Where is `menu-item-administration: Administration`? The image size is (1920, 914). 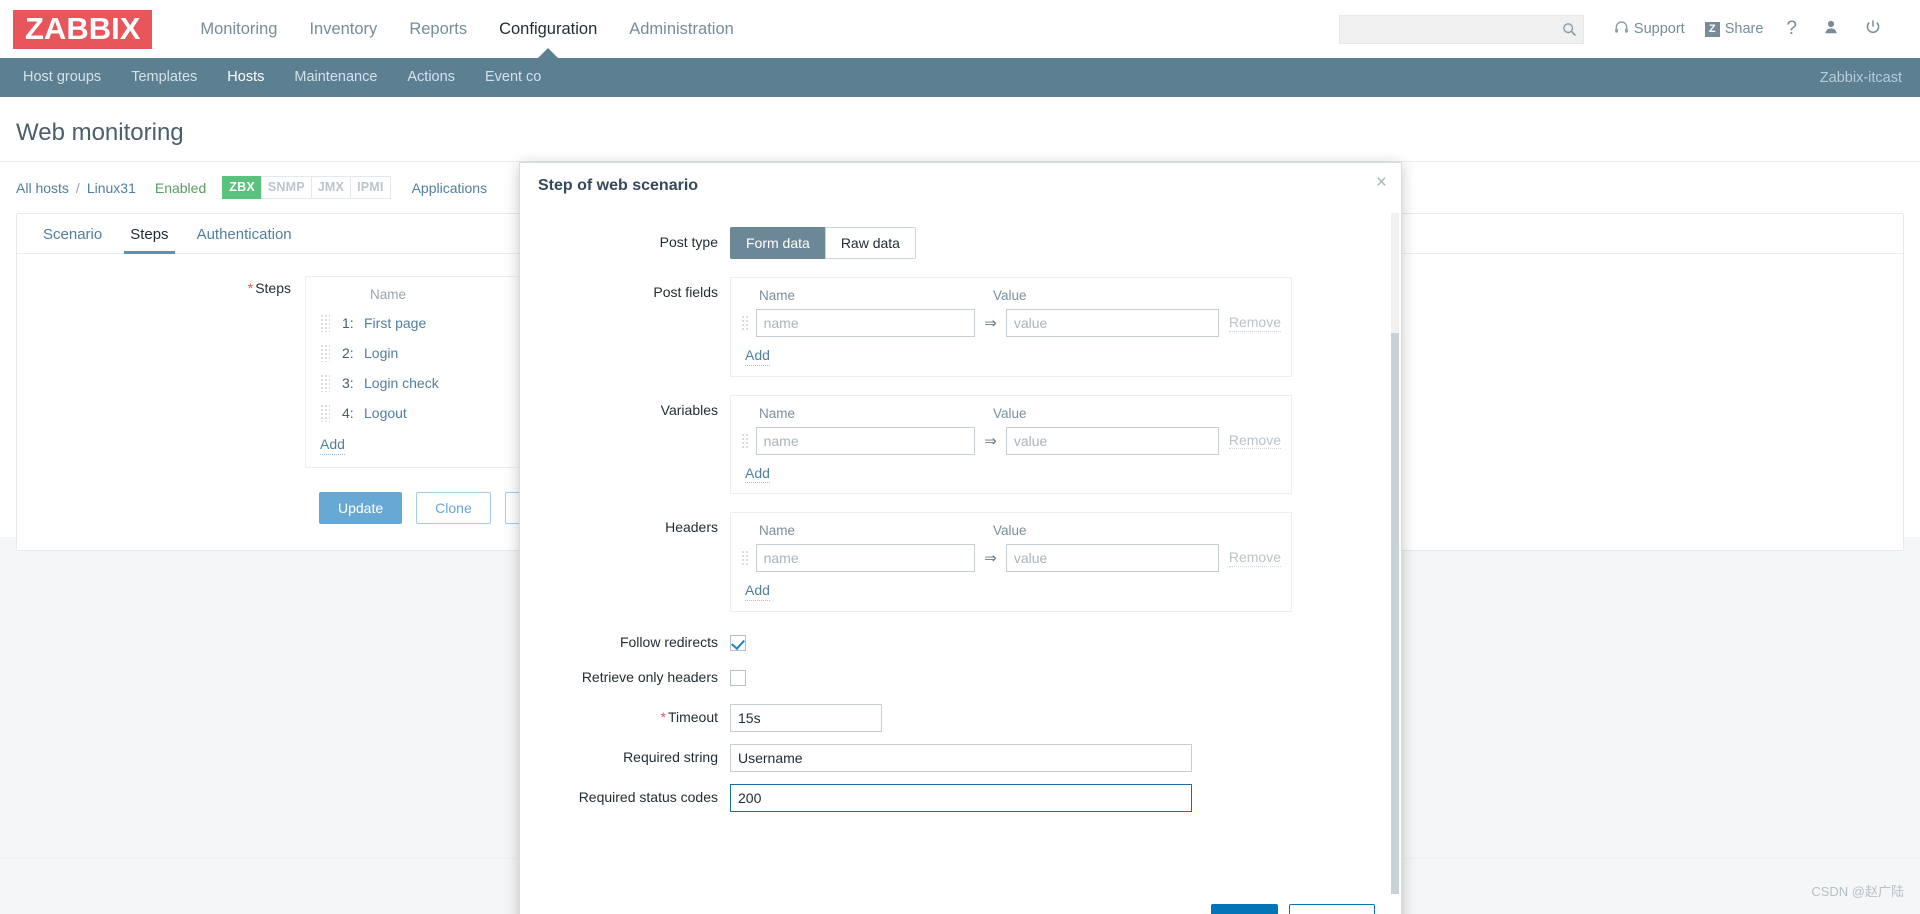 menu-item-administration: Administration is located at coordinates (681, 29).